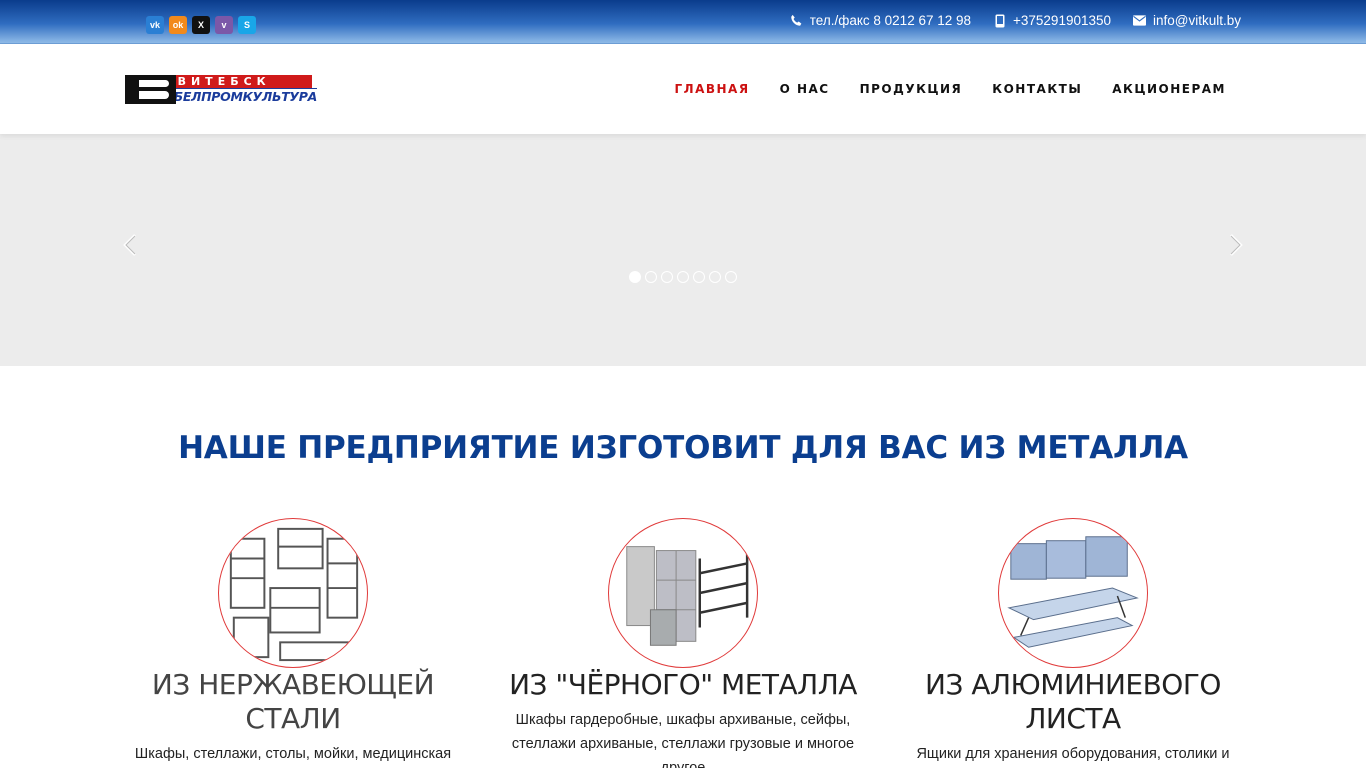 The width and height of the screenshot is (1366, 768). What do you see at coordinates (683, 684) in the screenshot?
I see `column-title: ИЗ "ЧЁРНОГО" МЕТАЛЛА` at bounding box center [683, 684].